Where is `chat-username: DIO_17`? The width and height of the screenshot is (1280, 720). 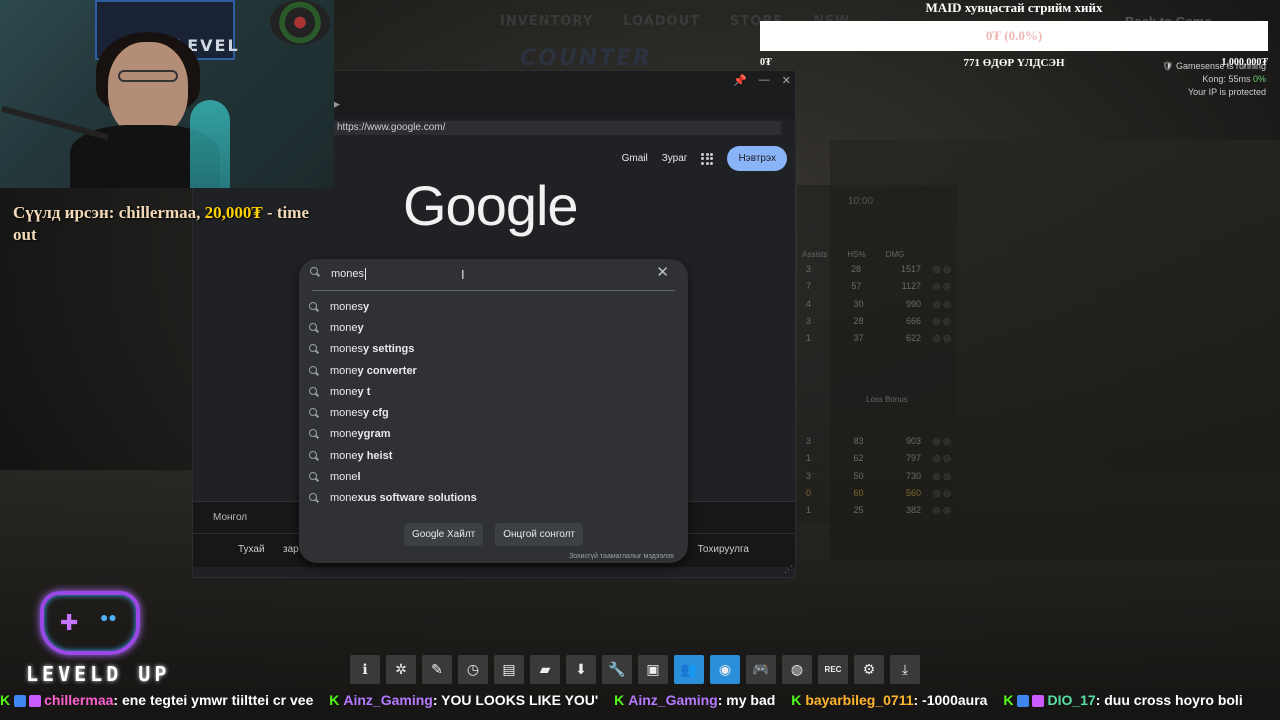 chat-username: DIO_17 is located at coordinates (1071, 700).